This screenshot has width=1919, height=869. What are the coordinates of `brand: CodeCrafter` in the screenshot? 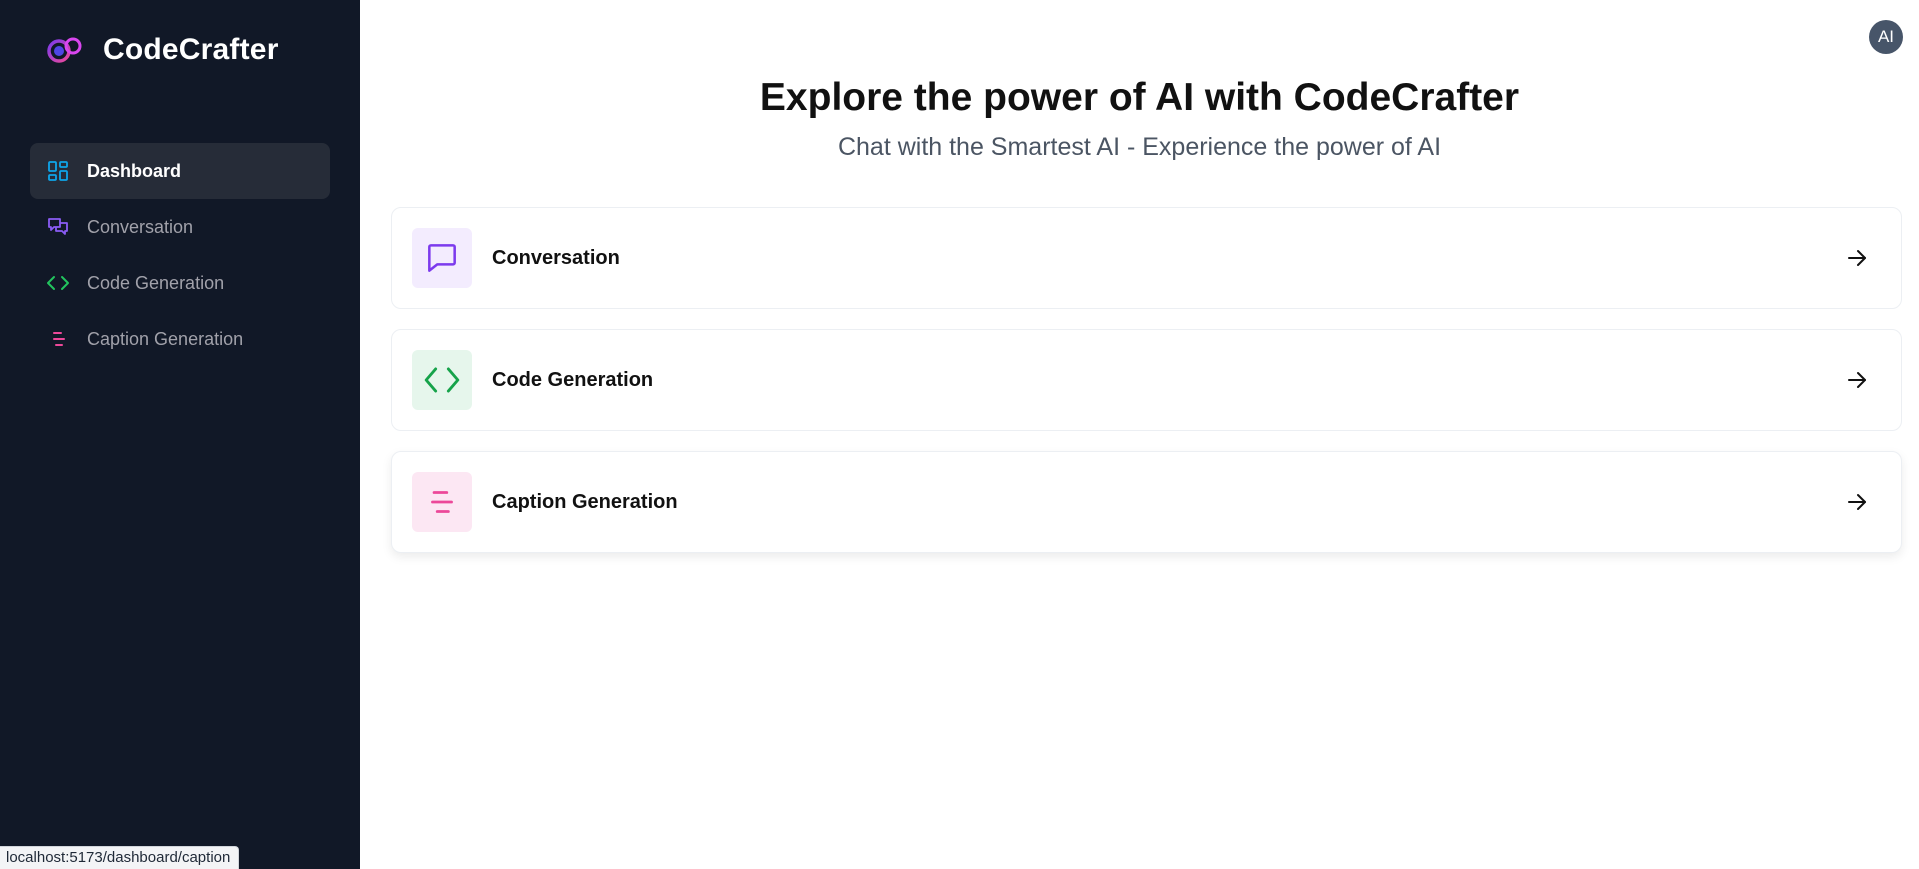 It's located at (162, 50).